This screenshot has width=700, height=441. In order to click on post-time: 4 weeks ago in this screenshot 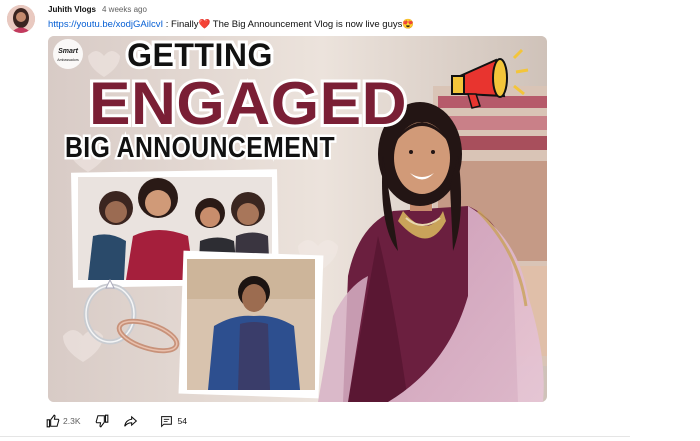, I will do `click(124, 9)`.